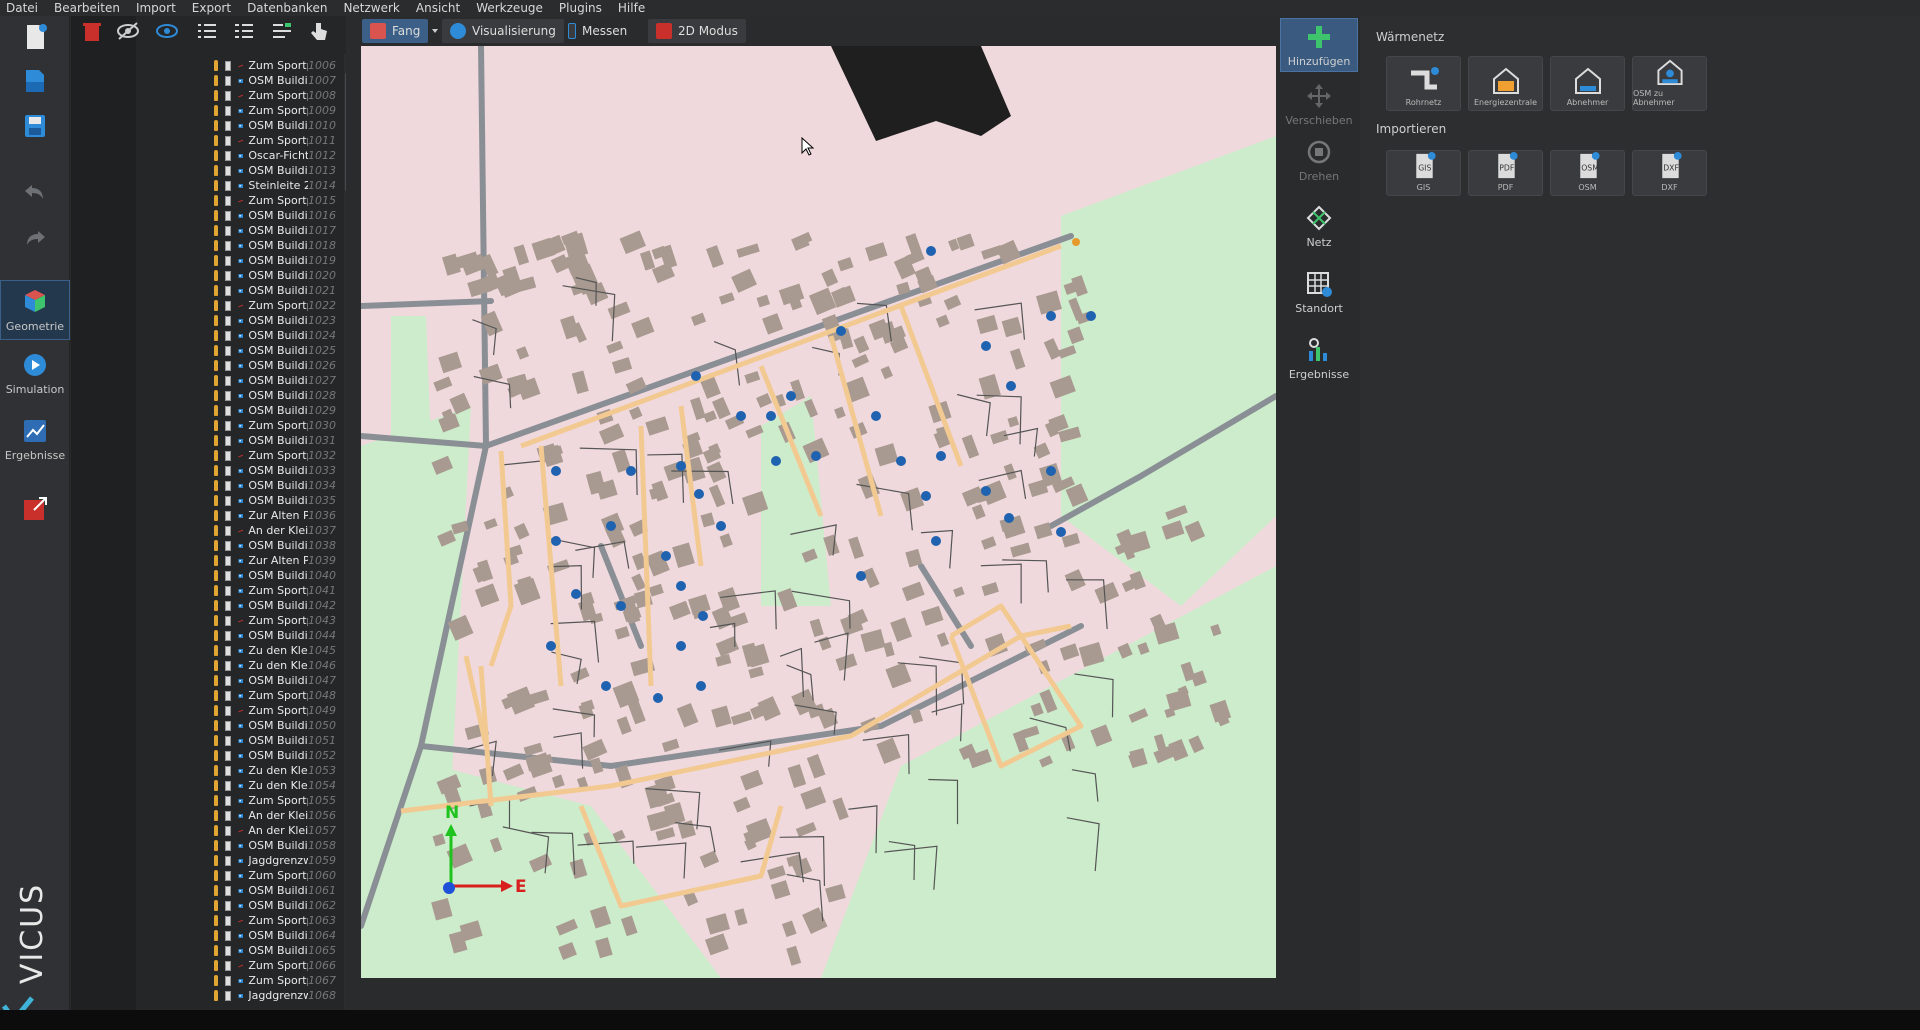 This screenshot has width=1920, height=1030. Describe the element at coordinates (35, 37) in the screenshot. I see `new-file-button` at that location.